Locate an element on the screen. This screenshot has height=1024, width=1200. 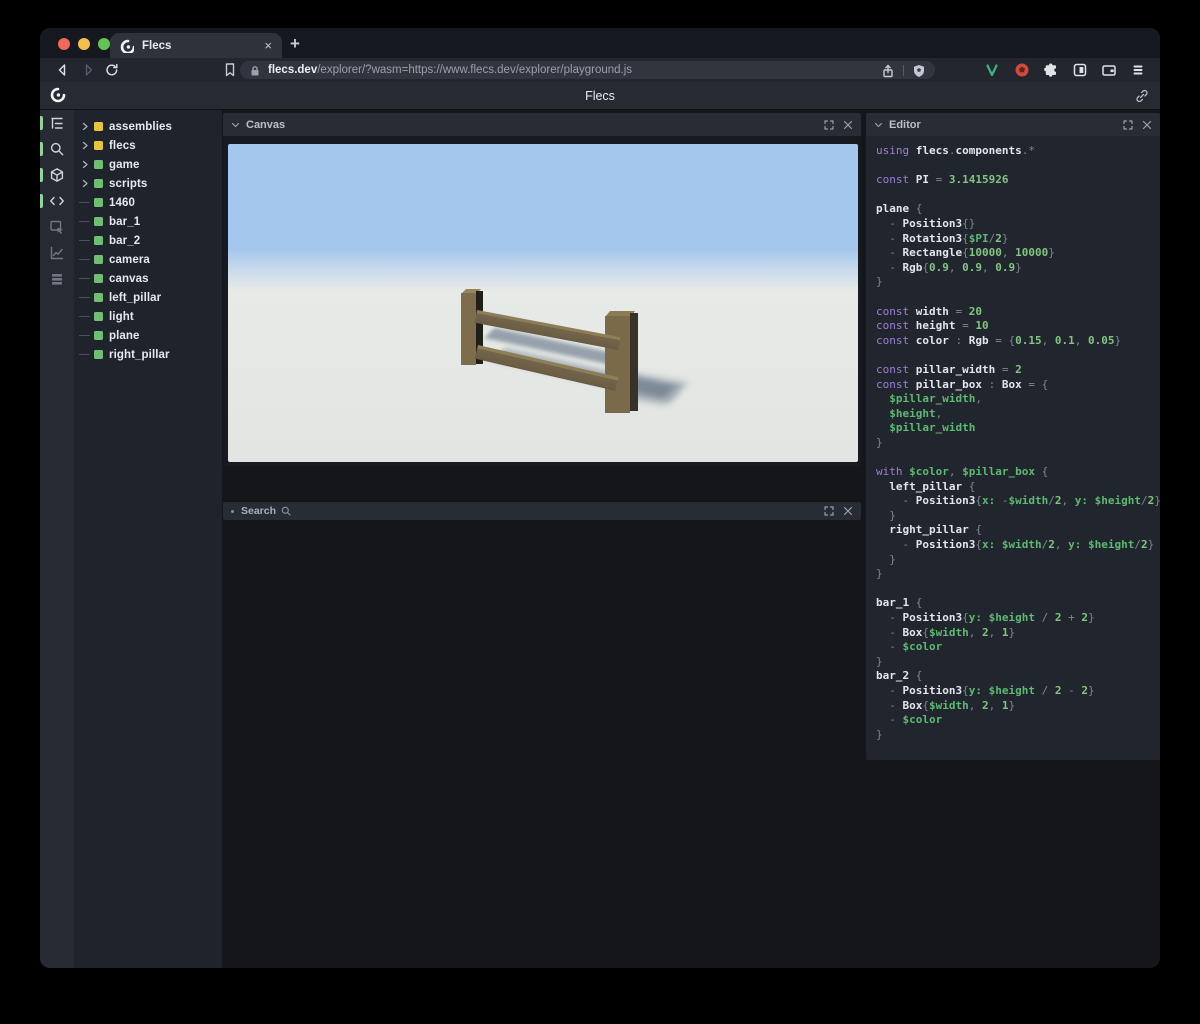
tree-item-right_pillar: right_pillar is located at coordinates (148, 354).